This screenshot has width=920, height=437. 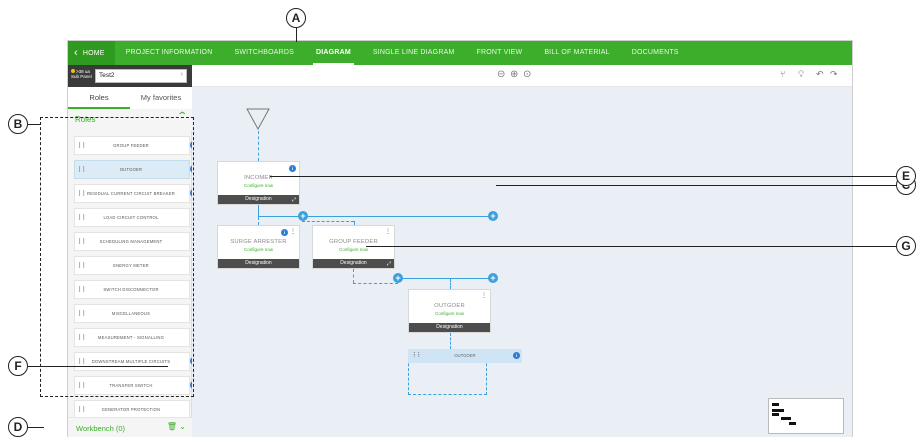 What do you see at coordinates (117, 257) in the screenshot?
I see `roles-highlight-box` at bounding box center [117, 257].